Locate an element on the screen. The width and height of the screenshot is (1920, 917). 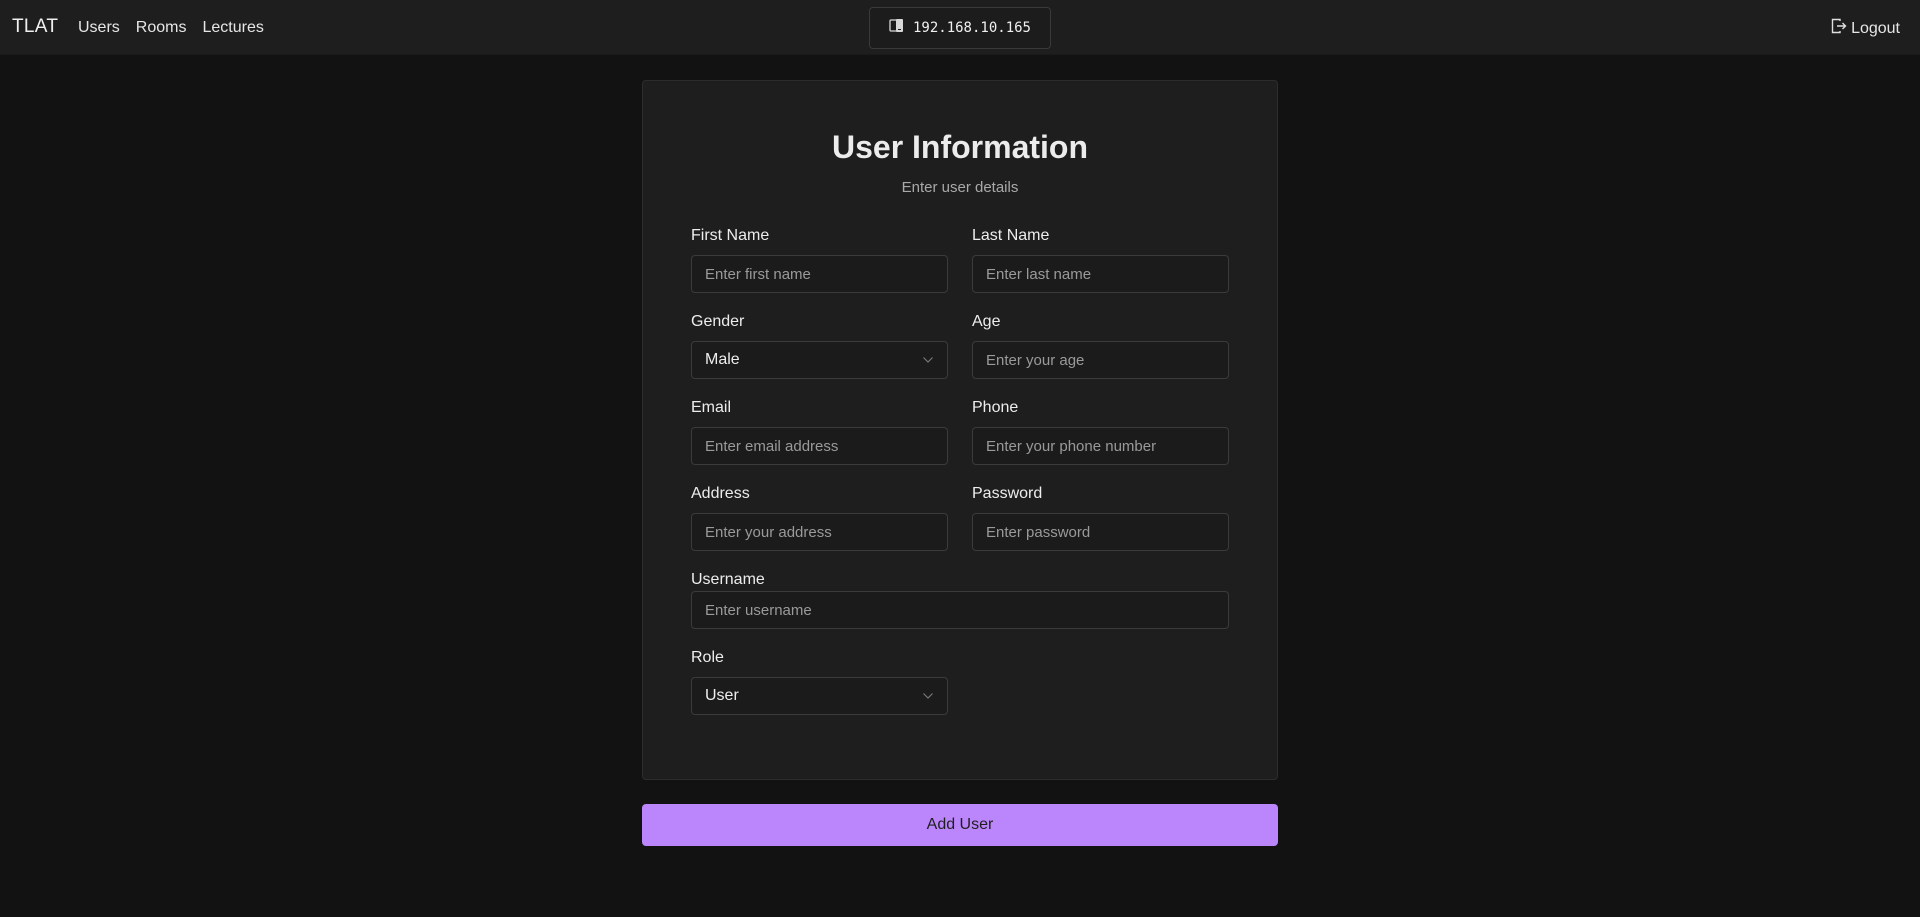
address-input is located at coordinates (819, 532).